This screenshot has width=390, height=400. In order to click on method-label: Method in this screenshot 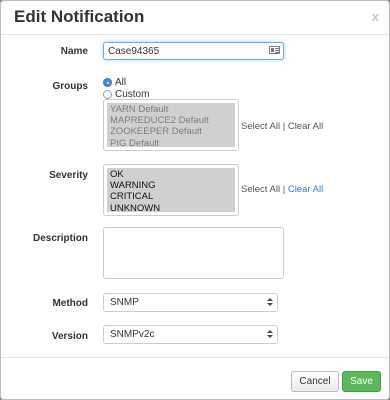, I will do `click(70, 303)`.